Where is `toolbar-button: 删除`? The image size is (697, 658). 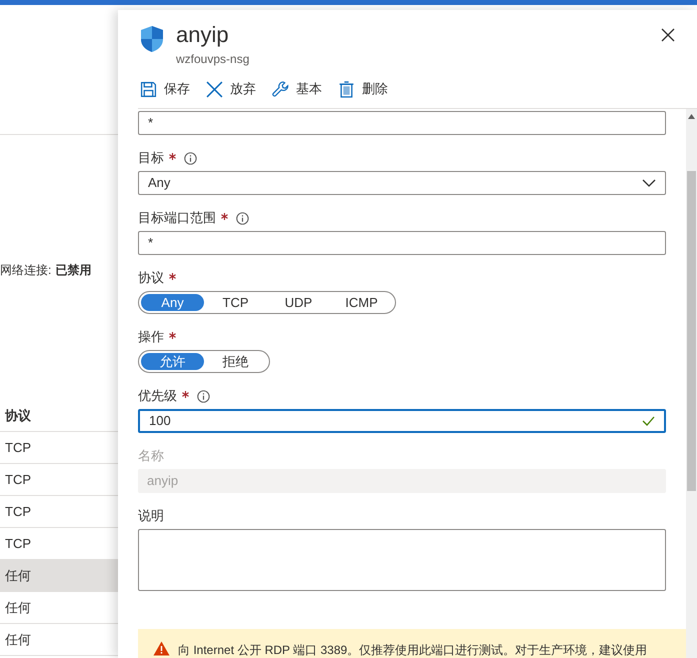
toolbar-button: 删除 is located at coordinates (363, 89).